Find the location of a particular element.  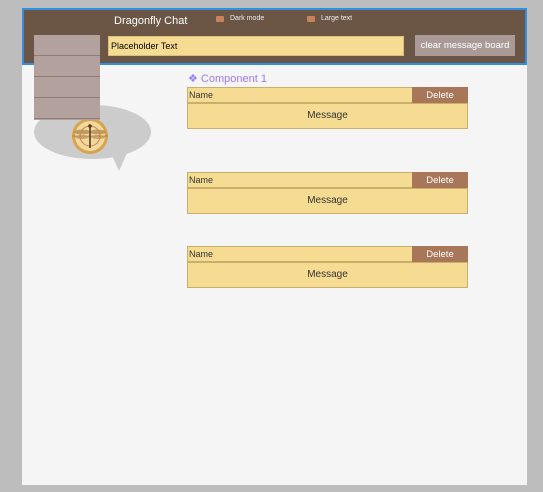

side-panel is located at coordinates (67, 77).